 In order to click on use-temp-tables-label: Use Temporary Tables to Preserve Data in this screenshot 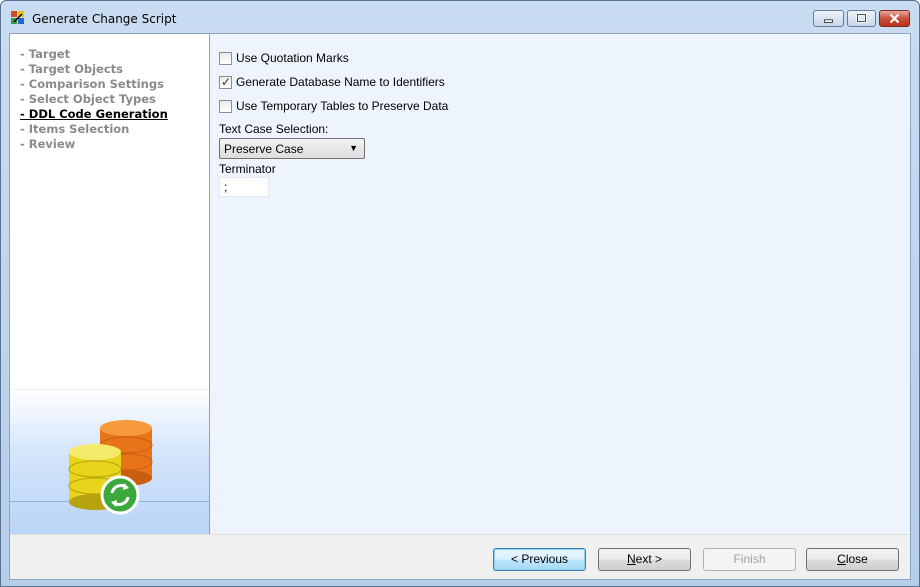, I will do `click(342, 106)`.